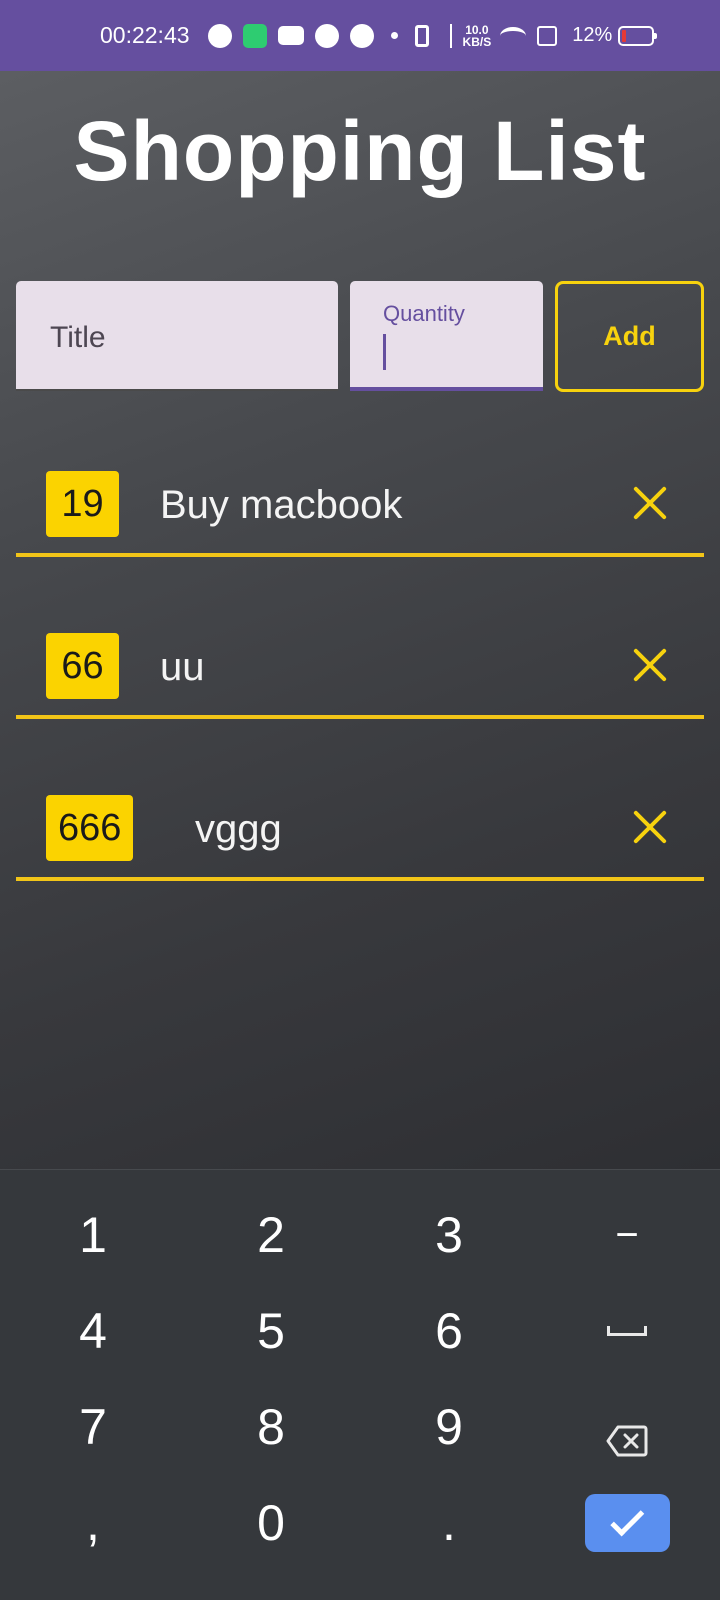 Image resolution: width=720 pixels, height=1600 pixels. What do you see at coordinates (82, 504) in the screenshot?
I see `quantity-badge: 19` at bounding box center [82, 504].